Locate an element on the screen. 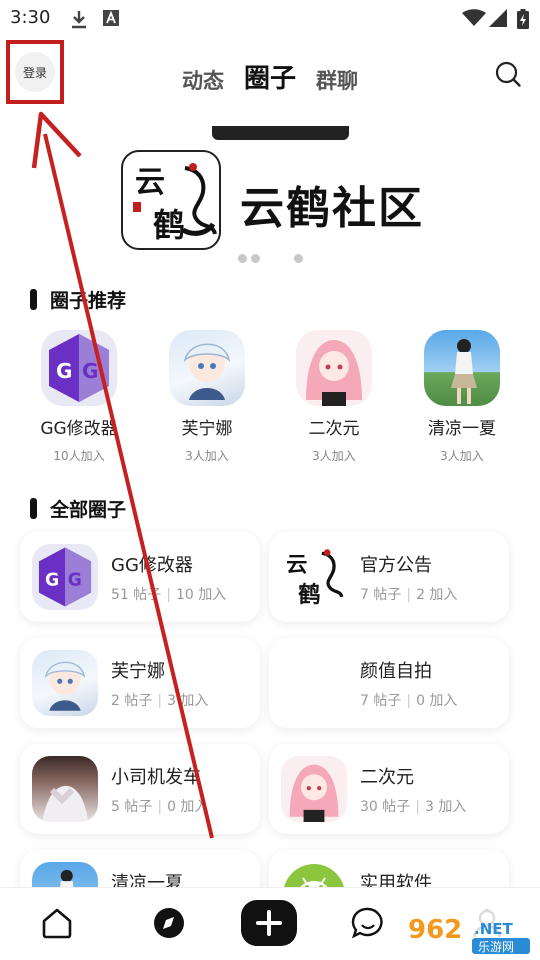 This screenshot has height=960, width=540. circle-card-anime: 二次元 30 帖子 | 3 加入 is located at coordinates (389, 789).